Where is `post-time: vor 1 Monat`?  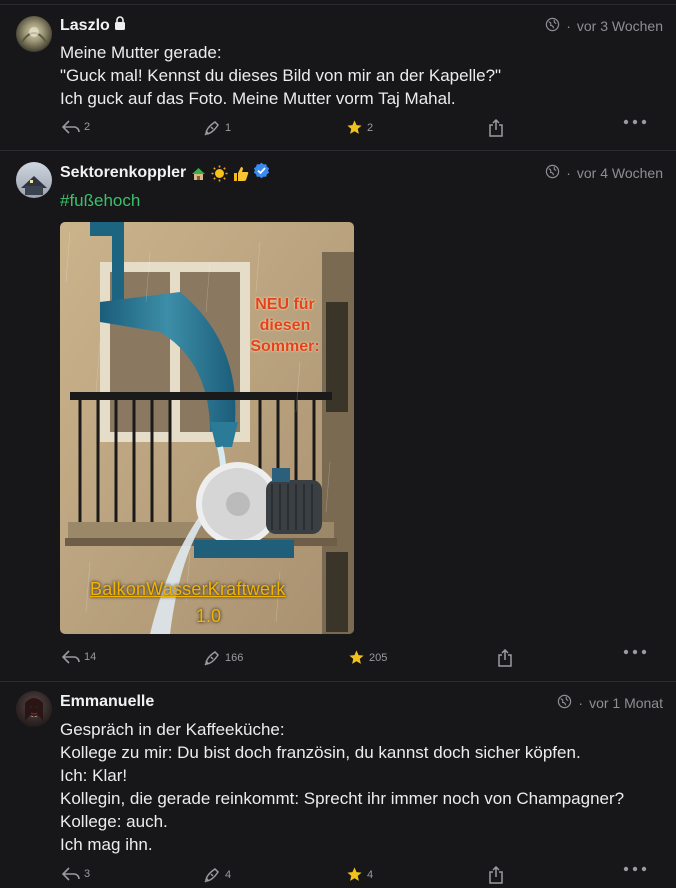 post-time: vor 1 Monat is located at coordinates (626, 703).